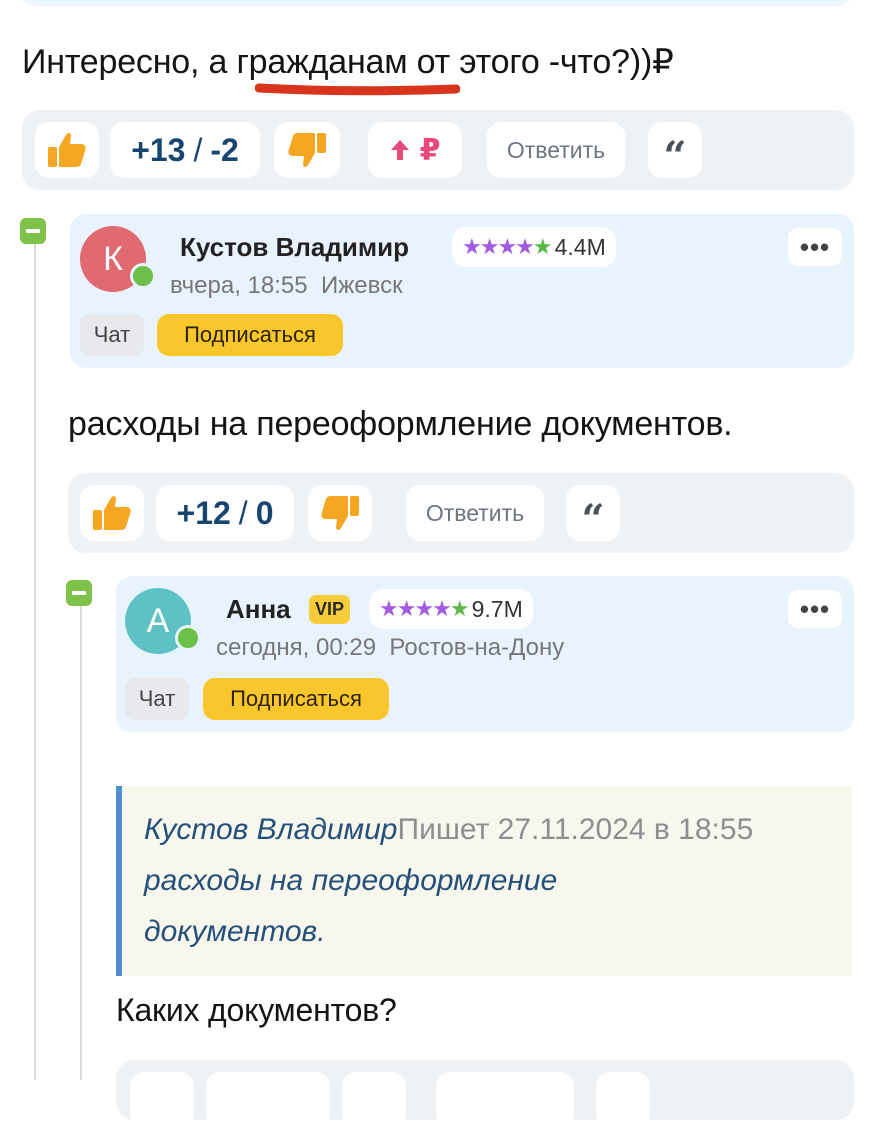 The height and width of the screenshot is (1128, 875). I want to click on comment-meta: вчера, 18:55 Ижевск, so click(286, 286).